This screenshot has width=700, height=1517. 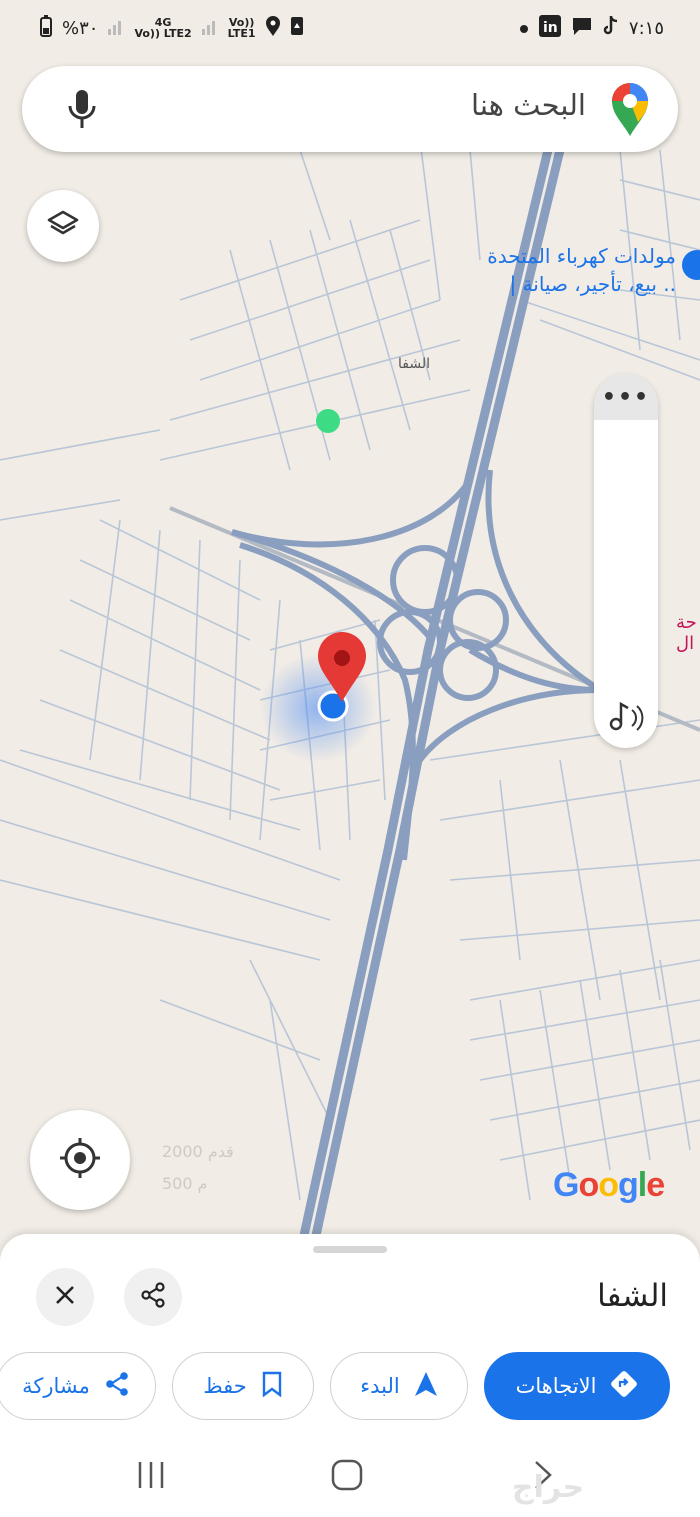 I want to click on audio-icon, so click(x=626, y=716).